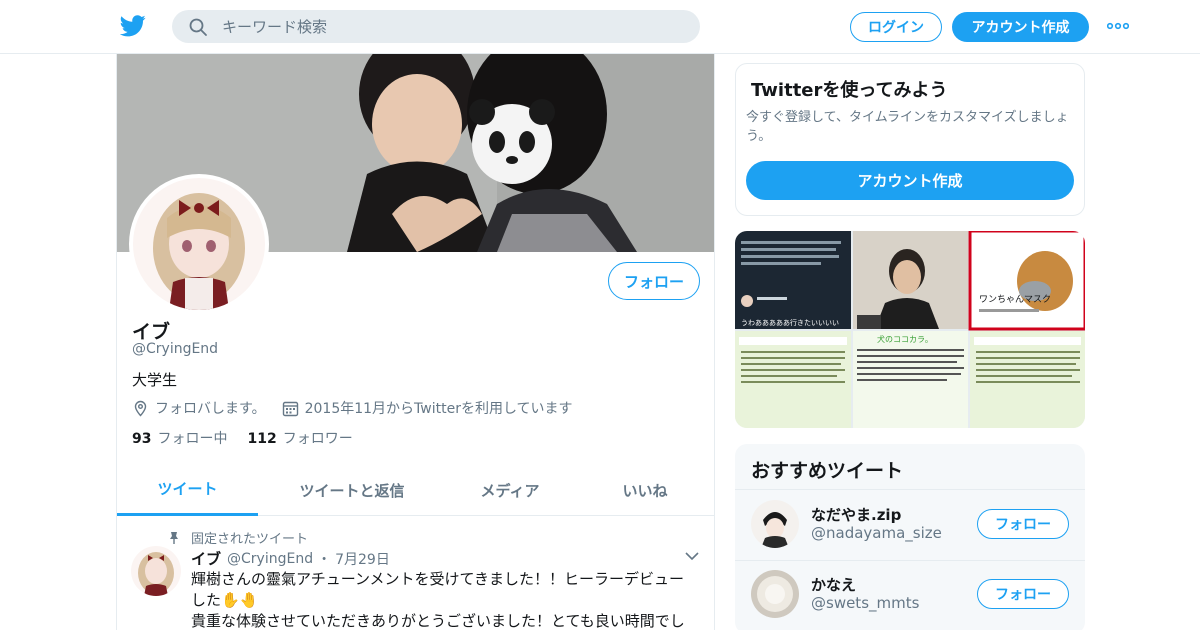 This screenshot has height=630, width=1200. I want to click on joined-text: 2015年11月からTwitterを利用しています, so click(438, 409).